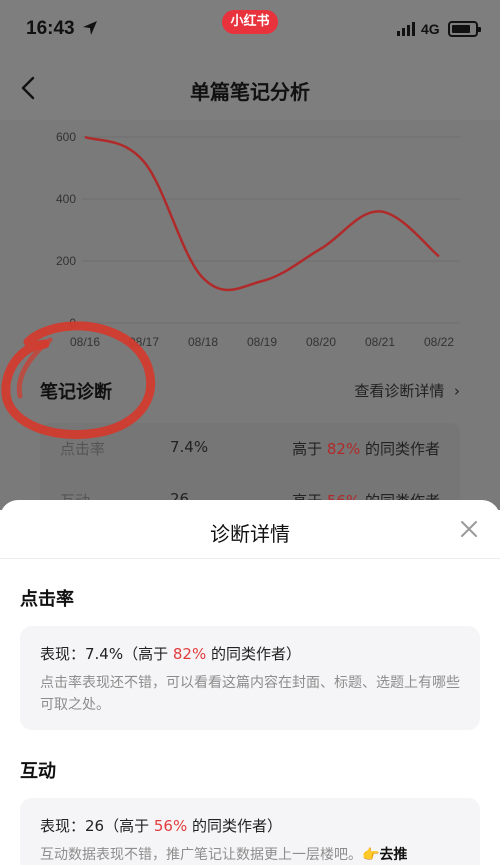  I want to click on chevron-right-icon: ›, so click(454, 391).